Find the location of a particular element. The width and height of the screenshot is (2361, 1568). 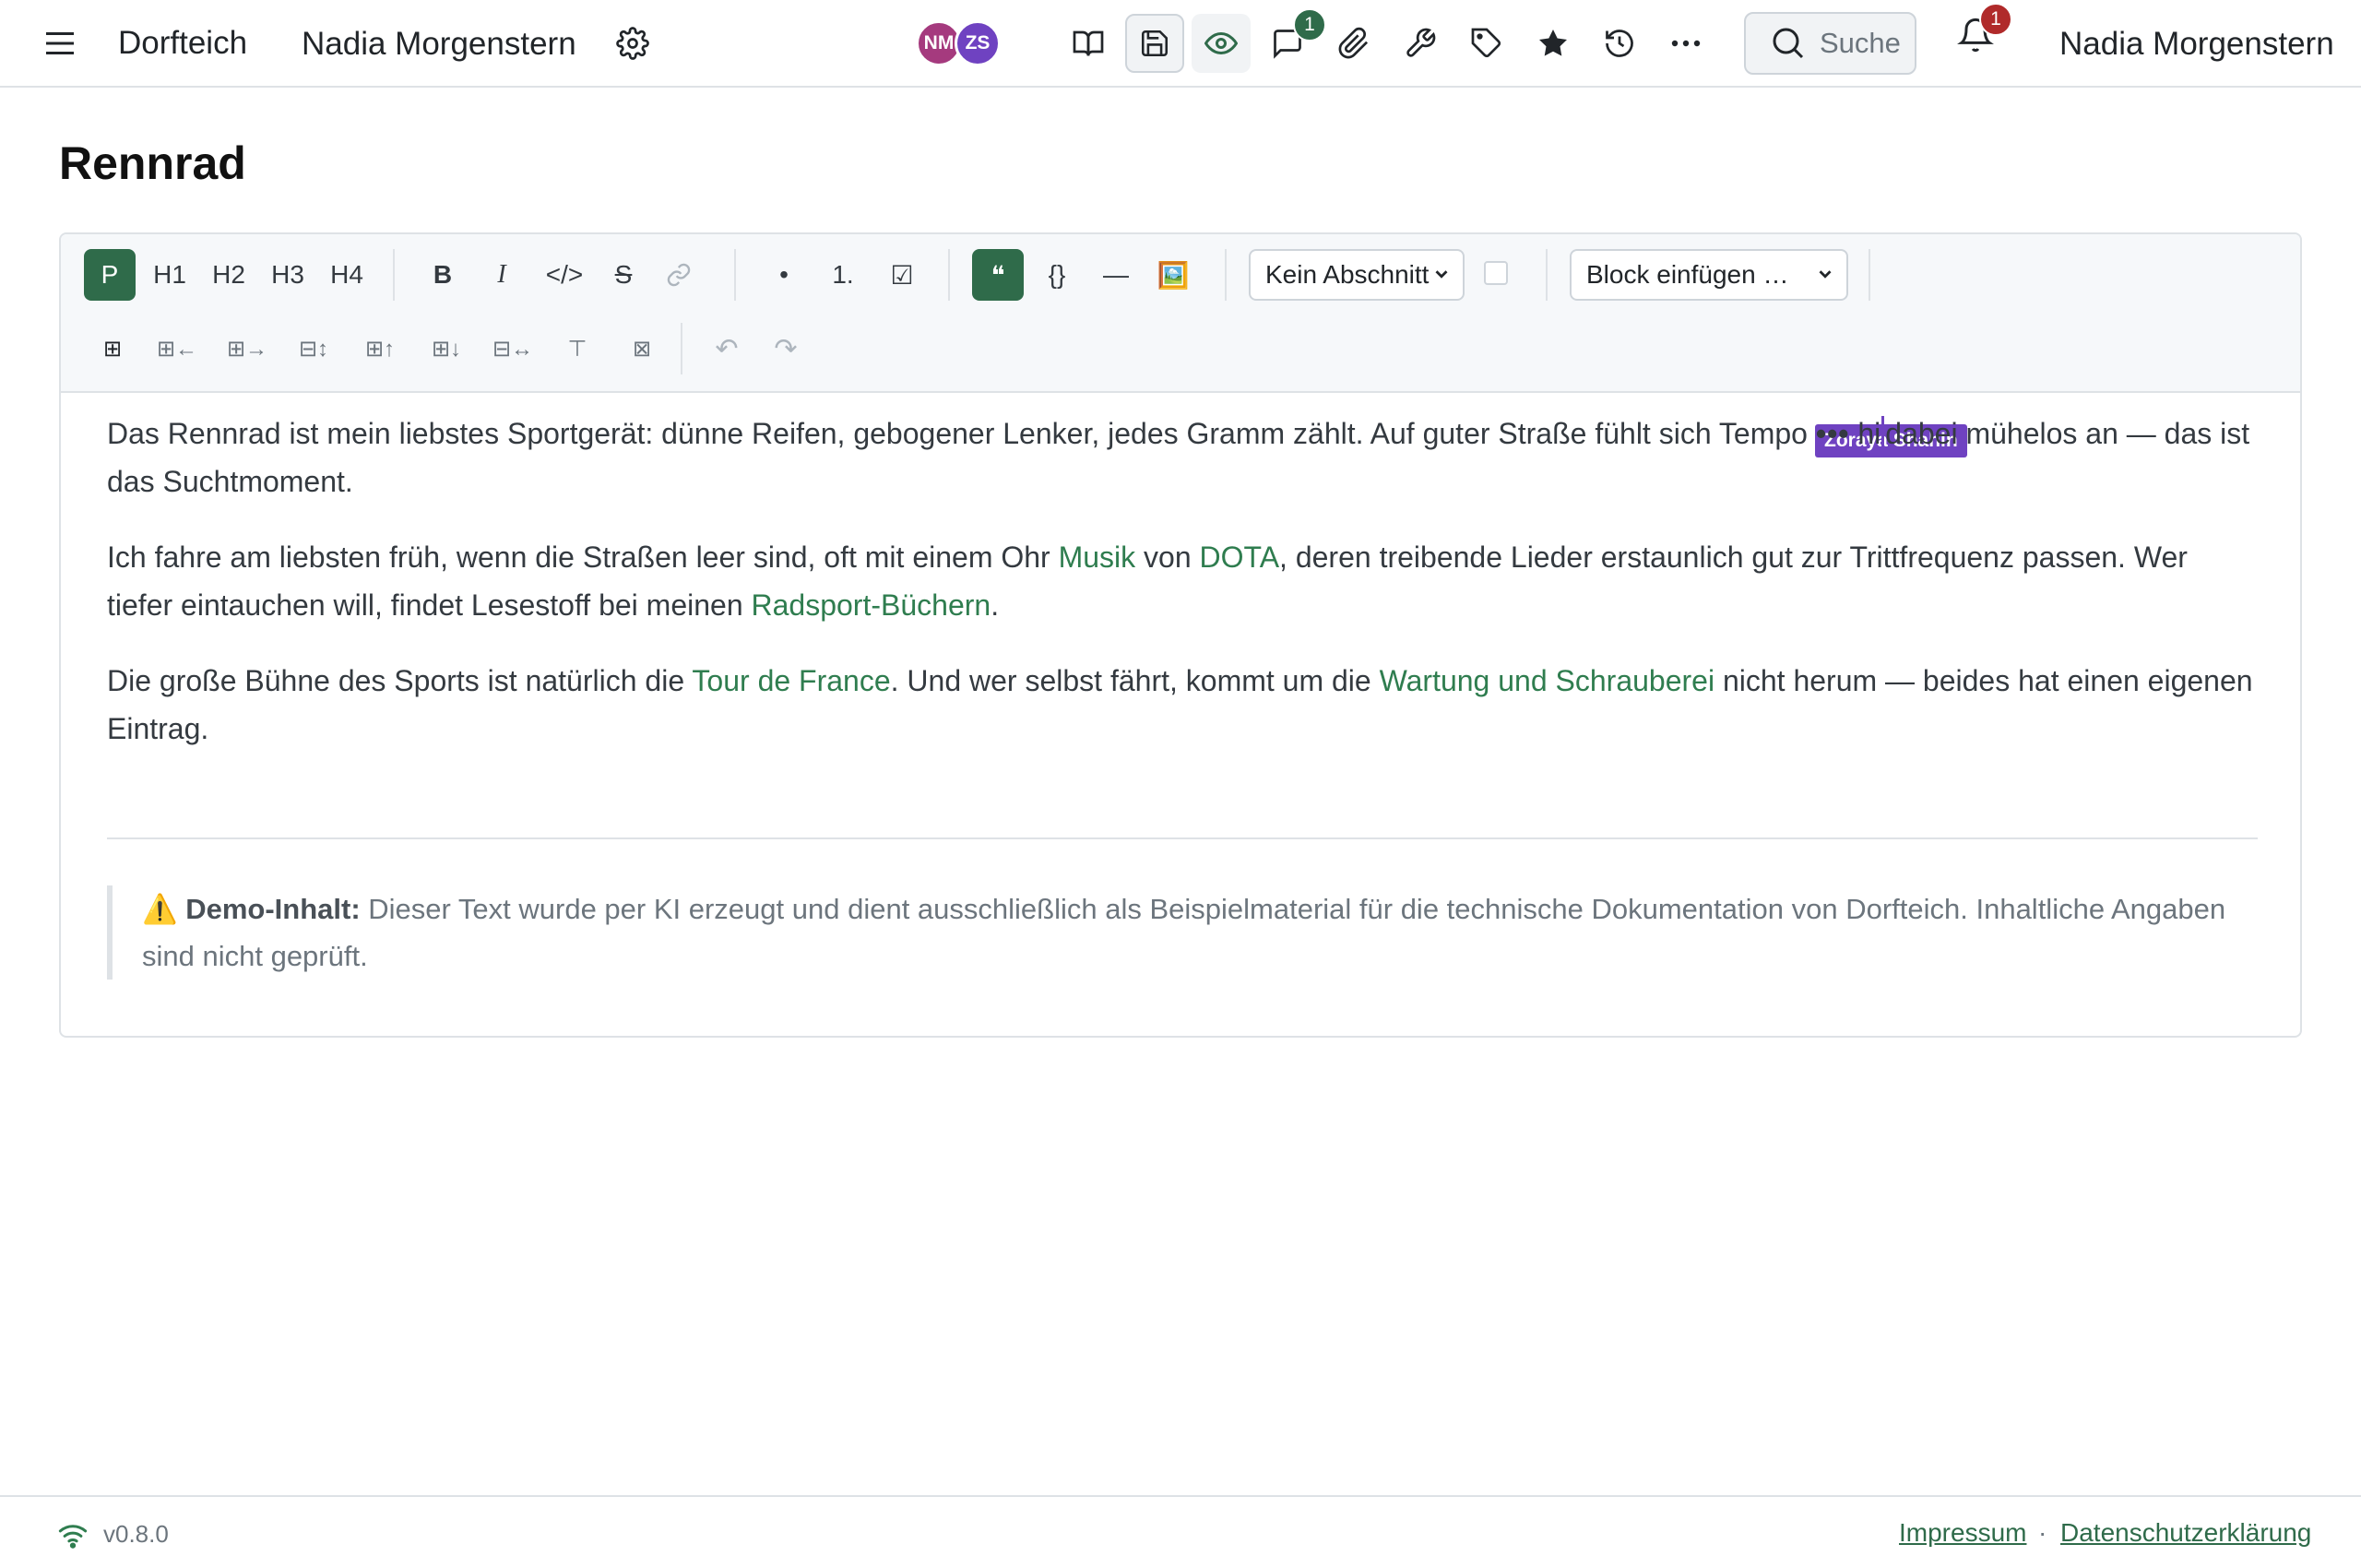

undo-button: ↶ is located at coordinates (727, 348).